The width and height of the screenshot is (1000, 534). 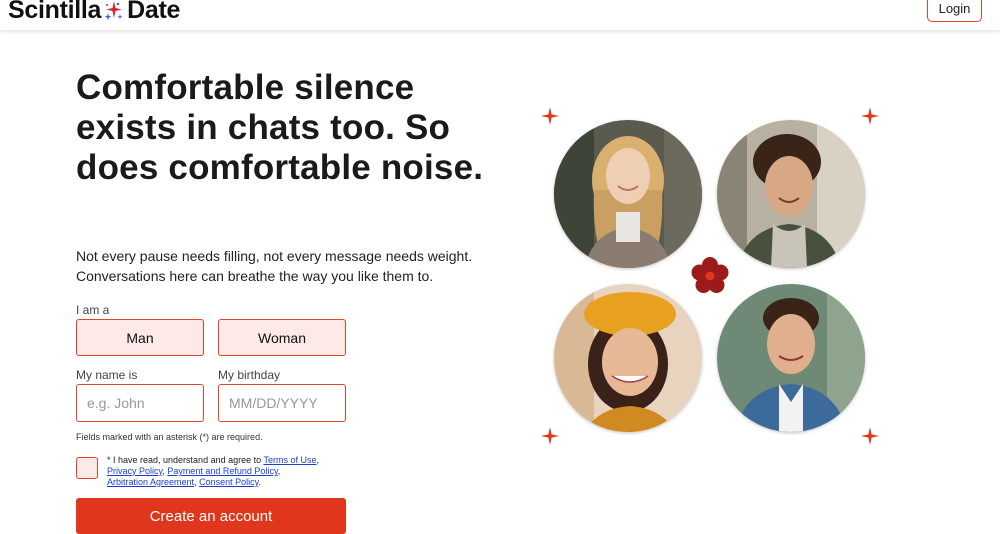 I want to click on profile-photo-woman-blonde, so click(x=628, y=194).